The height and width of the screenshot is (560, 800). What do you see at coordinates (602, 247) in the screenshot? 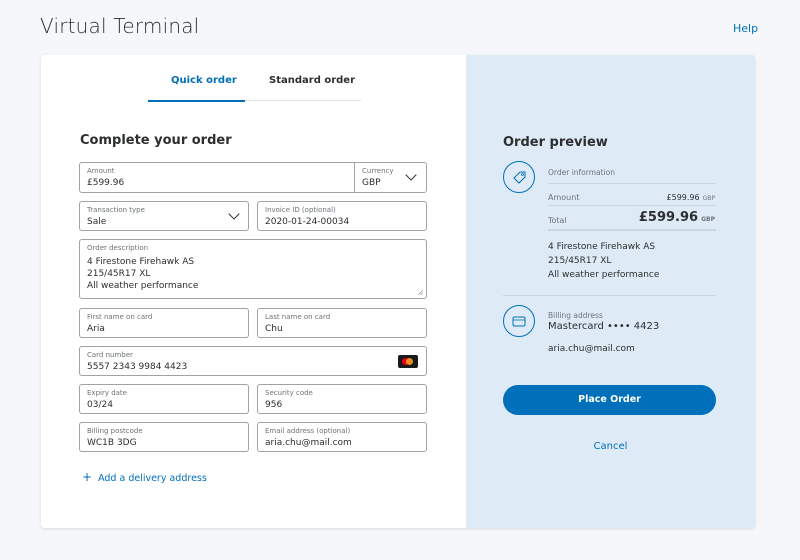
I see `preview-description-line: 4 Firestone Firehawk AS` at bounding box center [602, 247].